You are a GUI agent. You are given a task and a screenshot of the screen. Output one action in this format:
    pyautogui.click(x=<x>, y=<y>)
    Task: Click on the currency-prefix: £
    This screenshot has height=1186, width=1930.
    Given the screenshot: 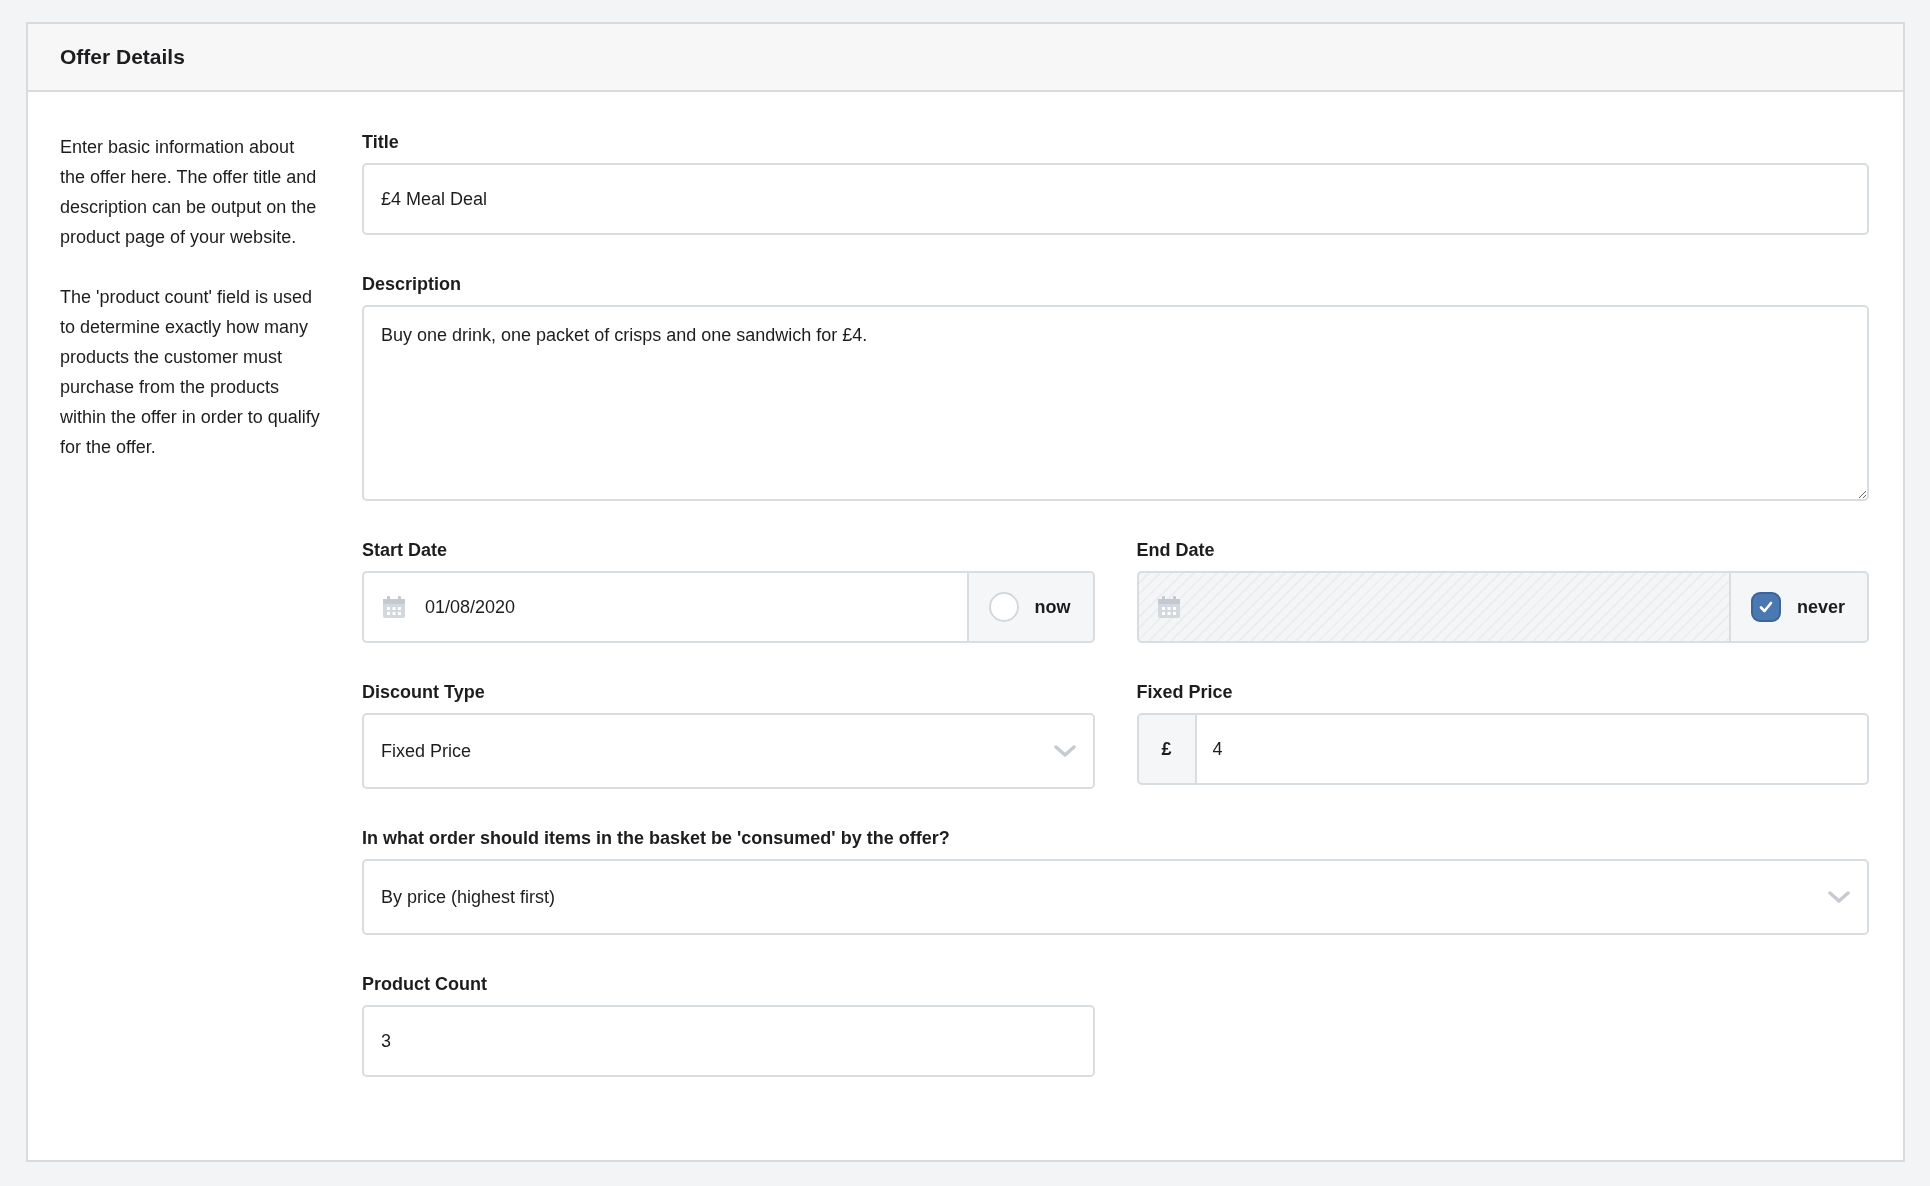 What is the action you would take?
    pyautogui.click(x=1166, y=749)
    